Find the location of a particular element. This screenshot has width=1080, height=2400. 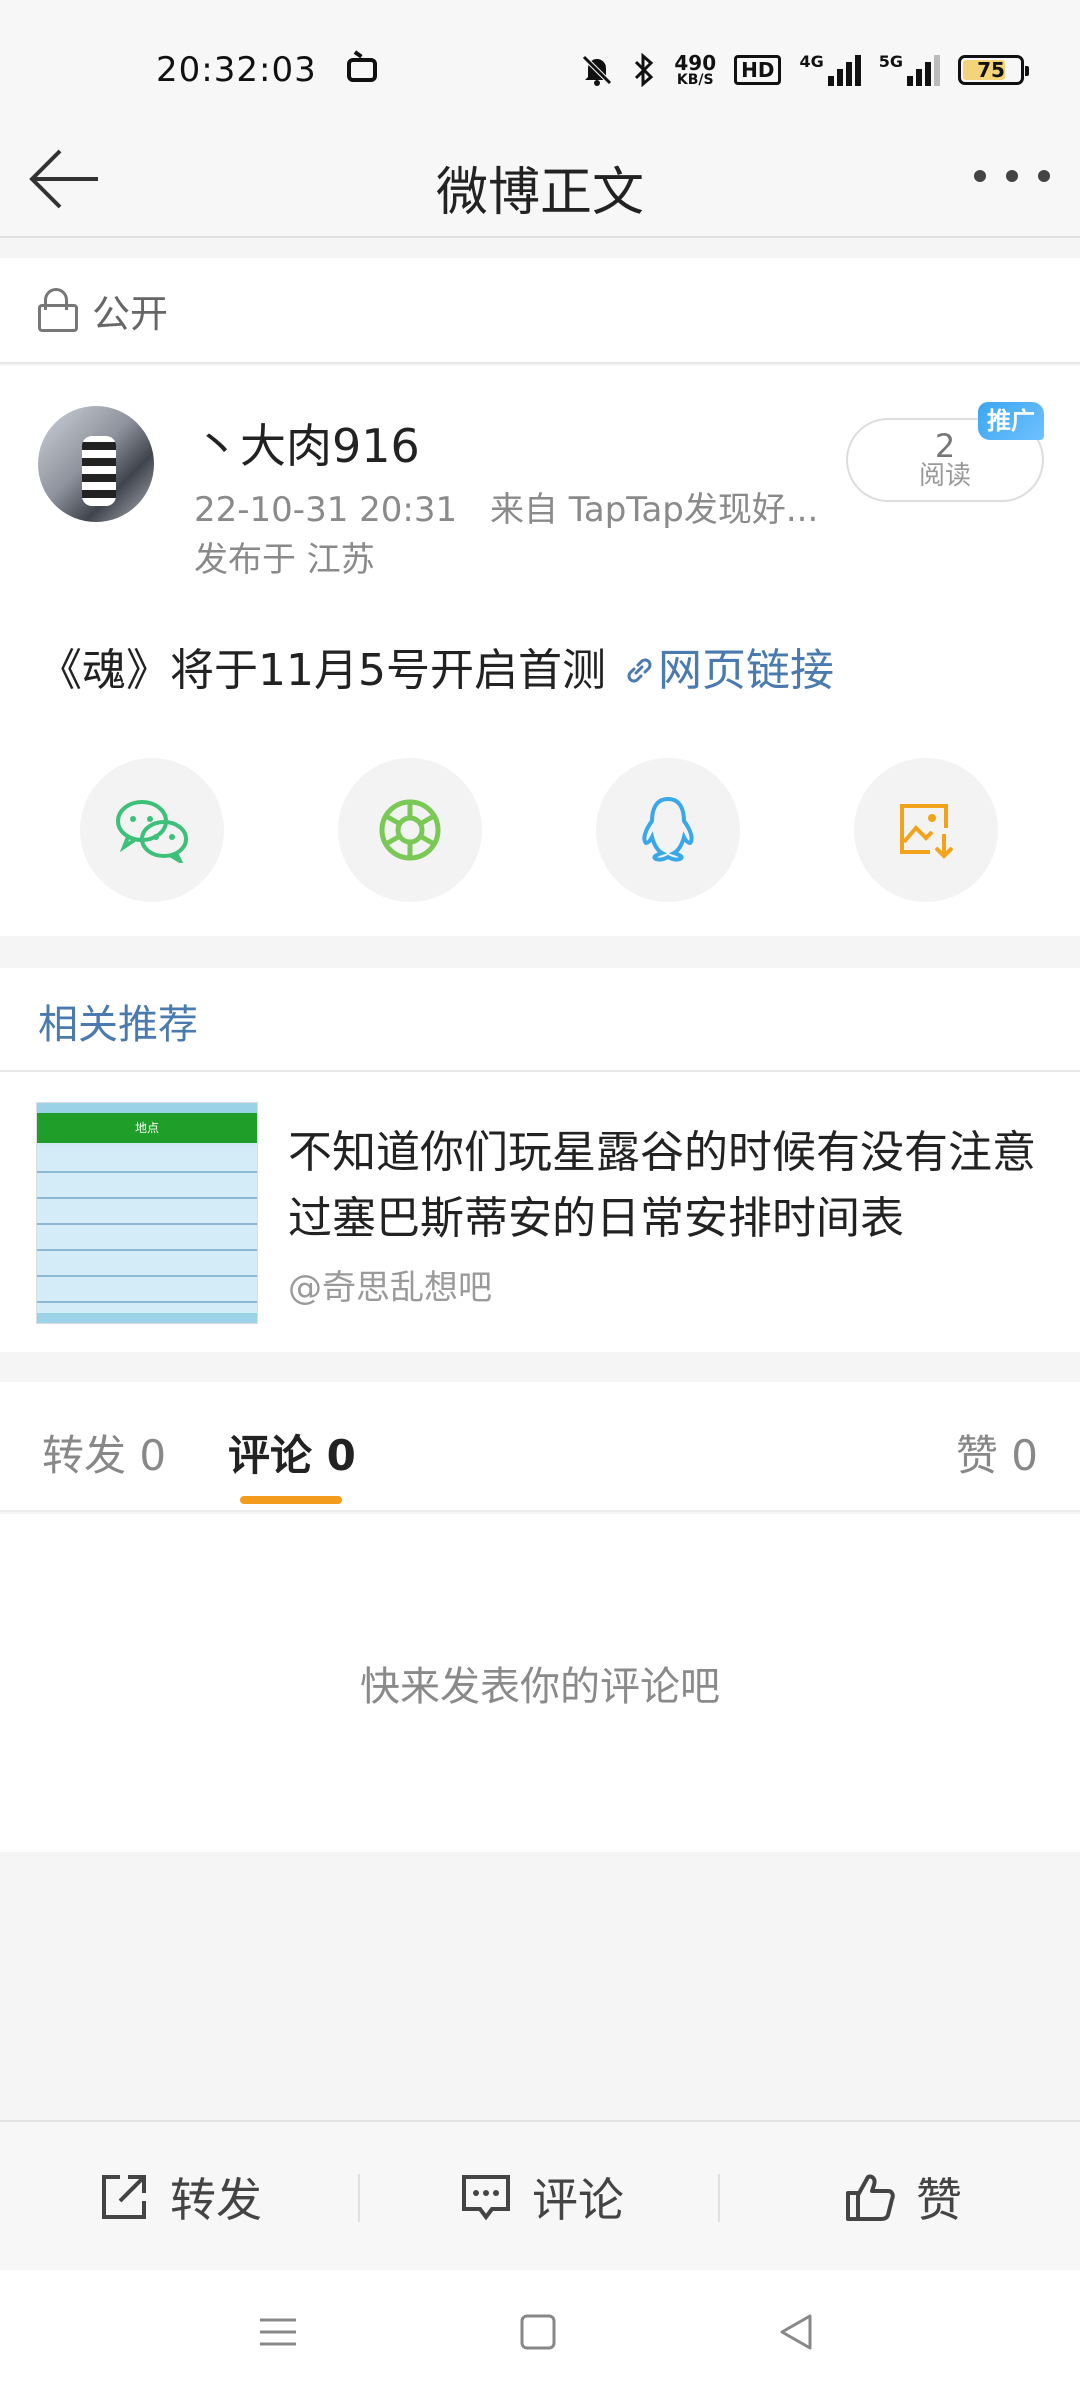

post-tabs: 转发 0 评论 0 赞 0 is located at coordinates (540, 1447).